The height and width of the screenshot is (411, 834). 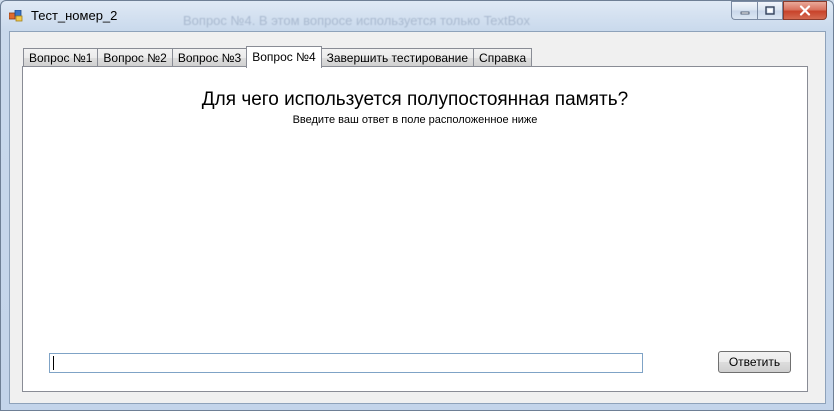 I want to click on close-button, so click(x=805, y=10).